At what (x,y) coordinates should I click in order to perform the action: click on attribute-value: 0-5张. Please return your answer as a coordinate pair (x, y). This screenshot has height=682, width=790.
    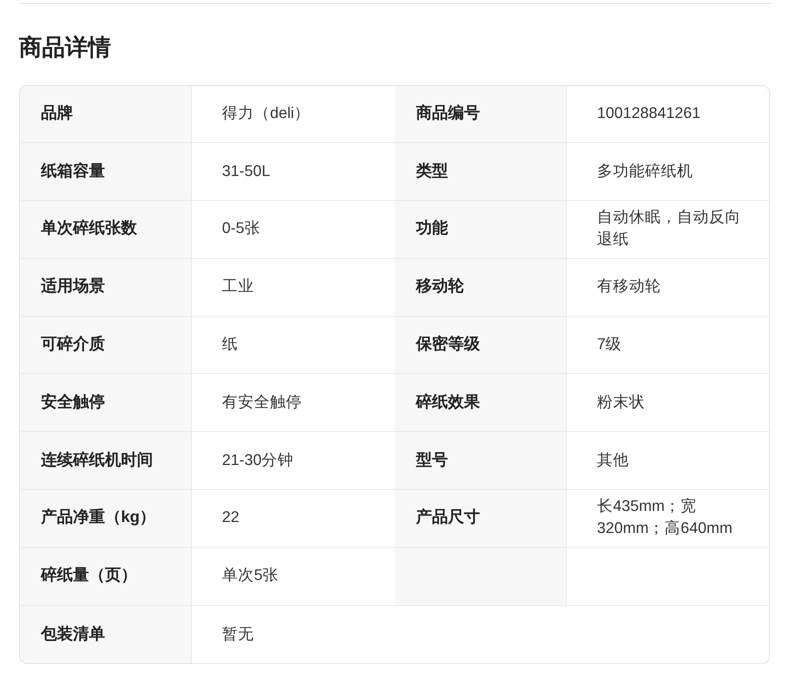
    Looking at the image, I should click on (241, 229).